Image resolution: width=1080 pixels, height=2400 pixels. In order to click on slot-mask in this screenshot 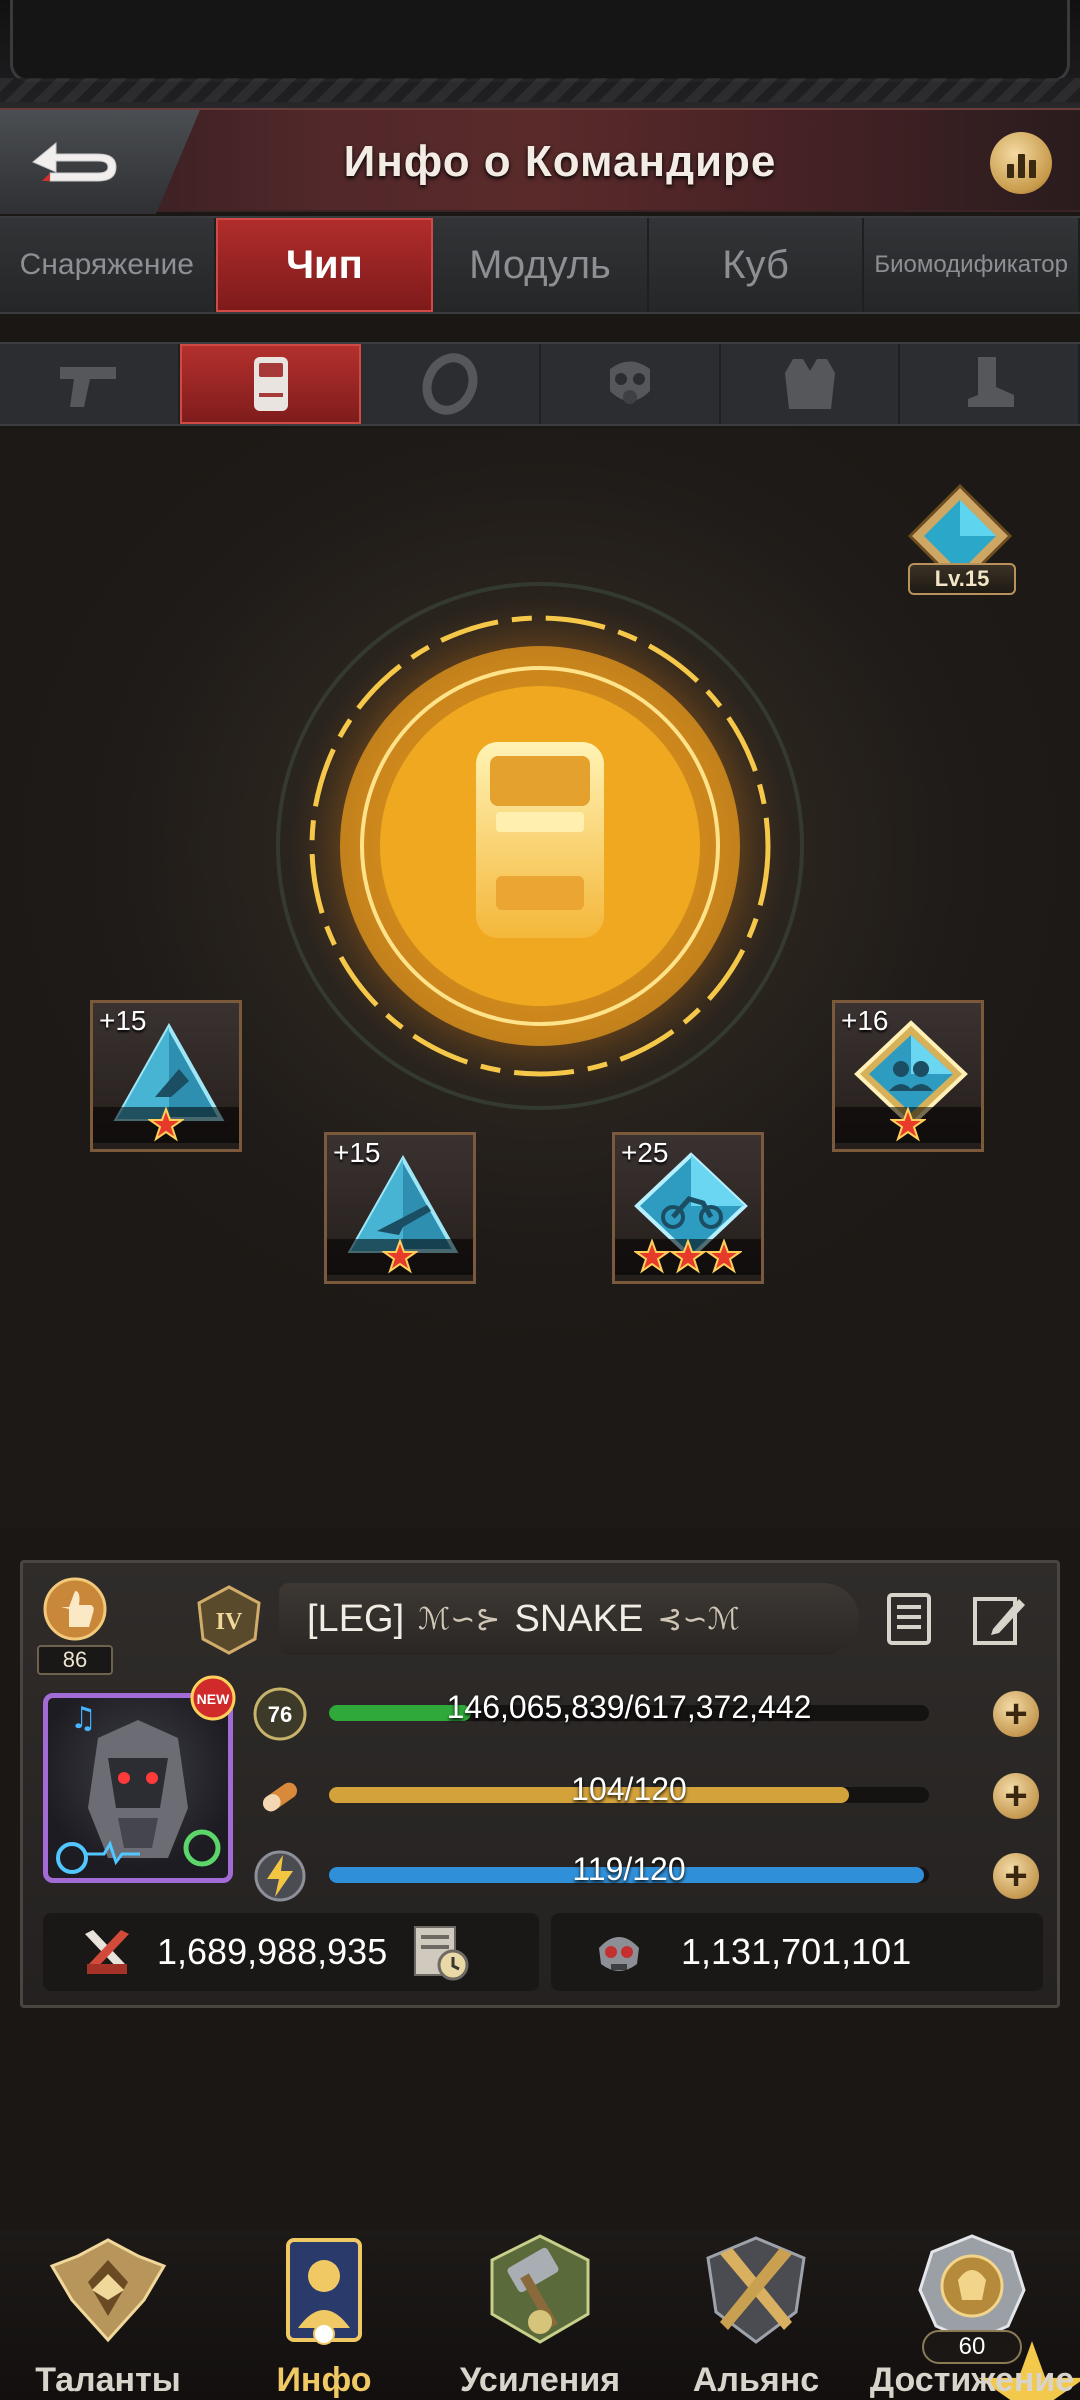, I will do `click(631, 384)`.